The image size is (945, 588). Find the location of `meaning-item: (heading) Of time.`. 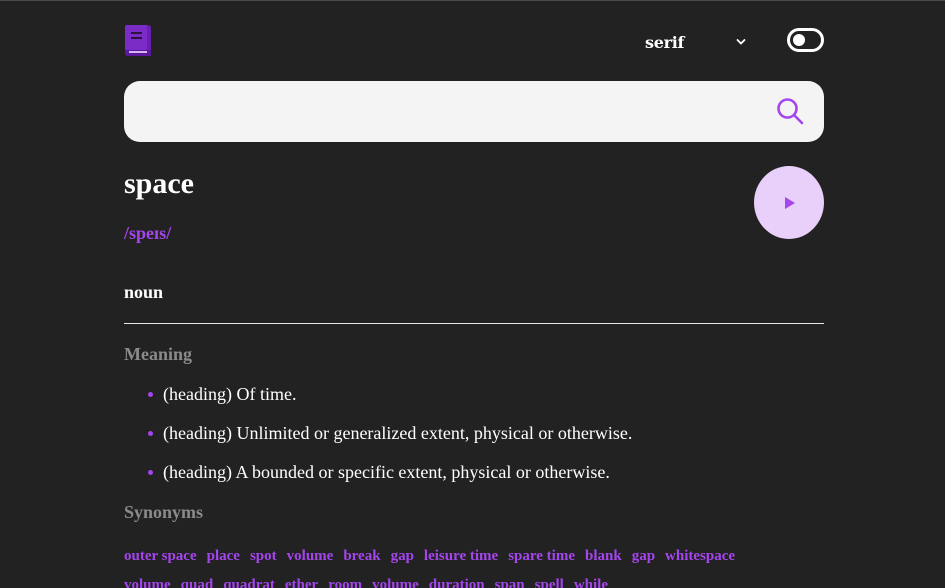

meaning-item: (heading) Of time. is located at coordinates (486, 398).